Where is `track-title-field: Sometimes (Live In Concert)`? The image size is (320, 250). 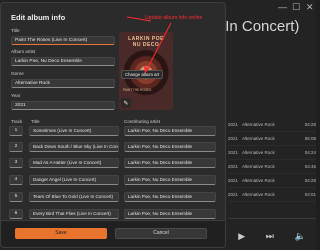 track-title-field: Sometimes (Live In Concert) is located at coordinates (74, 131).